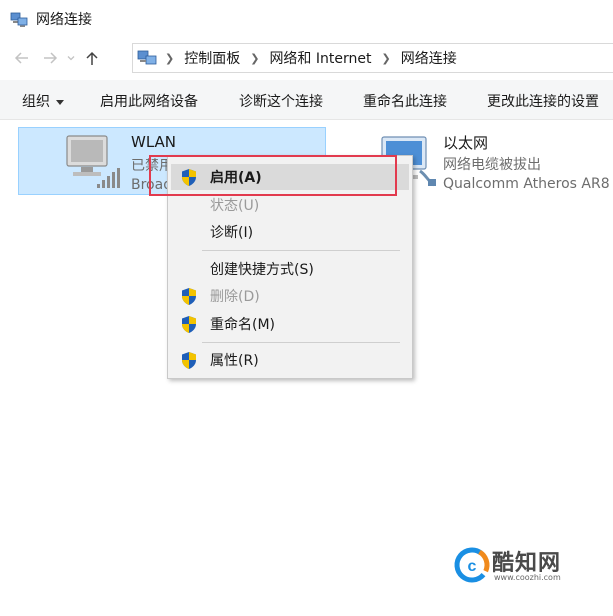  I want to click on window-title: 网络连接, so click(64, 20).